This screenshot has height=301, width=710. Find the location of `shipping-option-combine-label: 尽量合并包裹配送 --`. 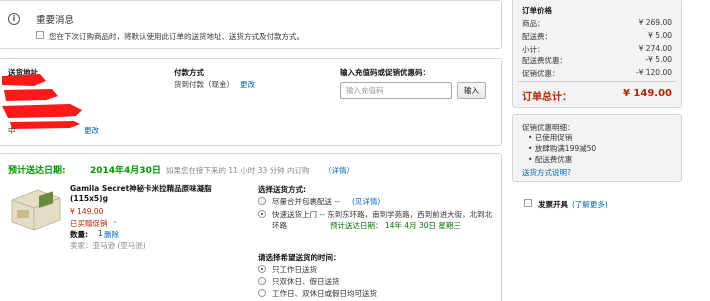

shipping-option-combine-label: 尽量合并包裹配送 -- is located at coordinates (306, 201).